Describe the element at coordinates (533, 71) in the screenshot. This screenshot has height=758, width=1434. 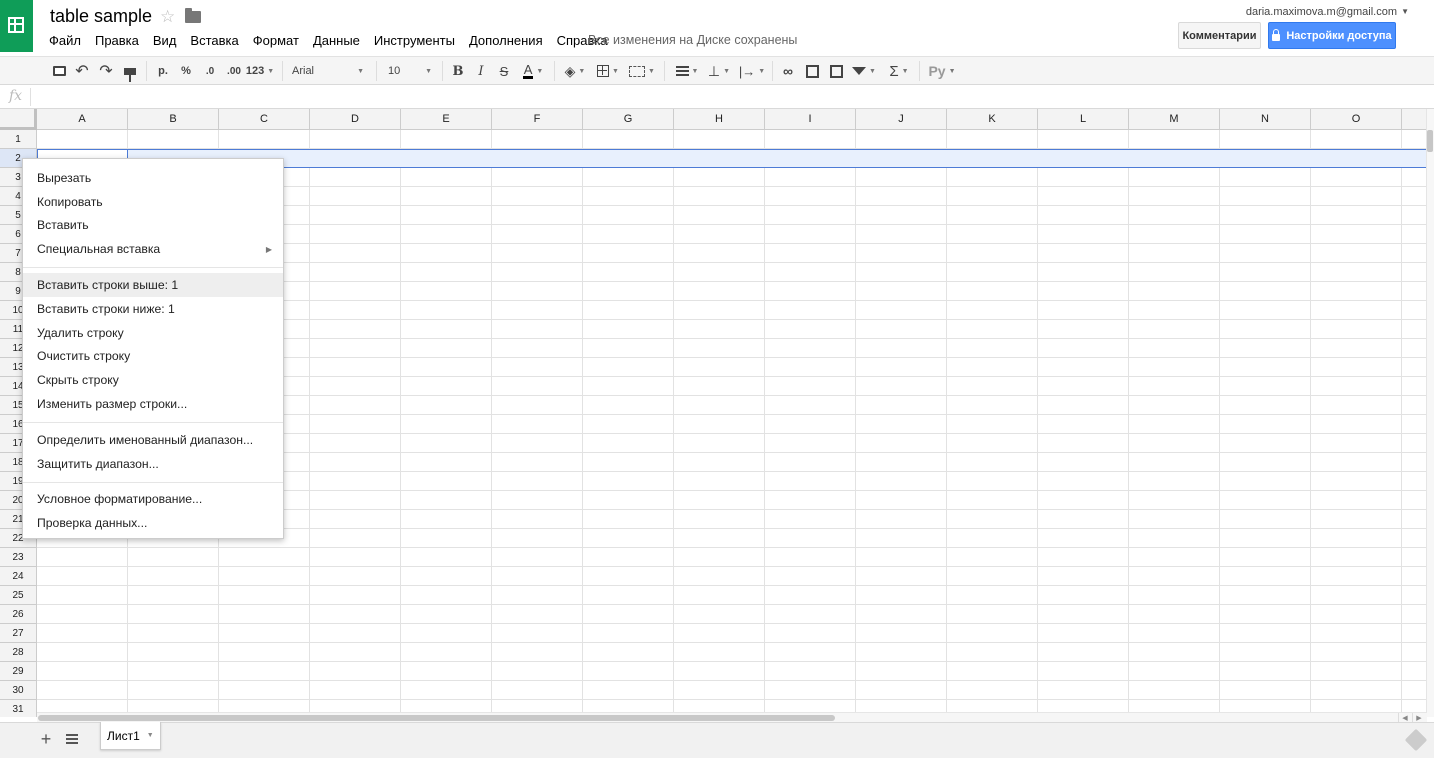
I see `text-color-button: A ▼` at that location.